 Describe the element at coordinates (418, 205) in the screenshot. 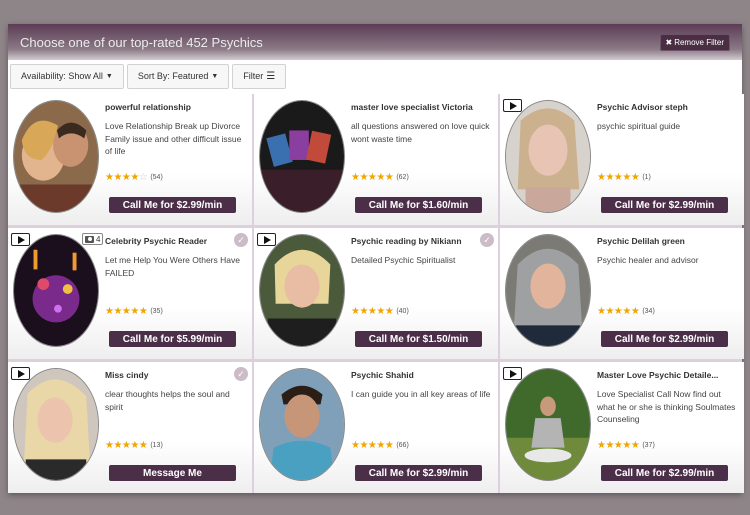

I see `call-button: Call Me for $1.60/min` at that location.